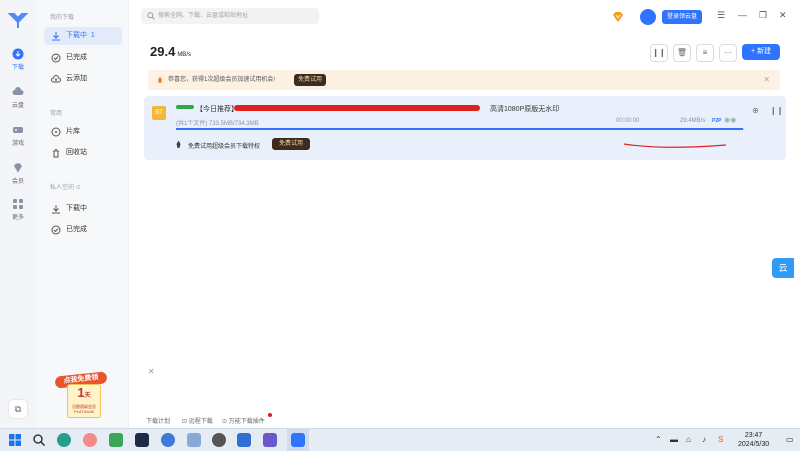 This screenshot has width=800, height=451. I want to click on grid-icon, so click(18, 204).